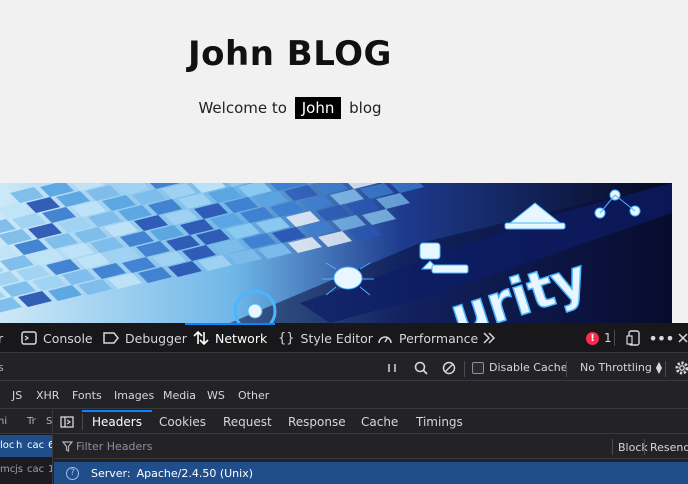 The width and height of the screenshot is (688, 484). What do you see at coordinates (318, 108) in the screenshot?
I see `welcome-name-highlight: John` at bounding box center [318, 108].